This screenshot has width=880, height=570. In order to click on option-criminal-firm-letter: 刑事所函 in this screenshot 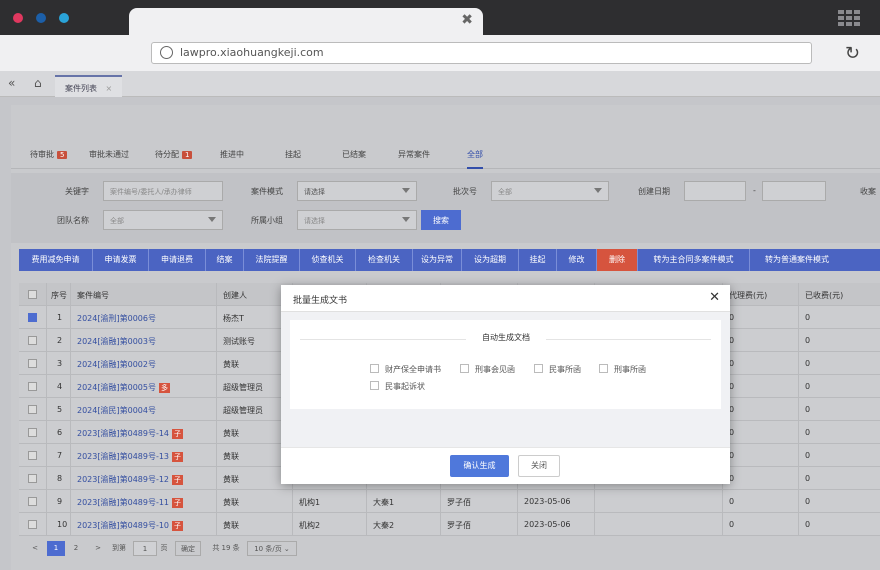, I will do `click(622, 369)`.